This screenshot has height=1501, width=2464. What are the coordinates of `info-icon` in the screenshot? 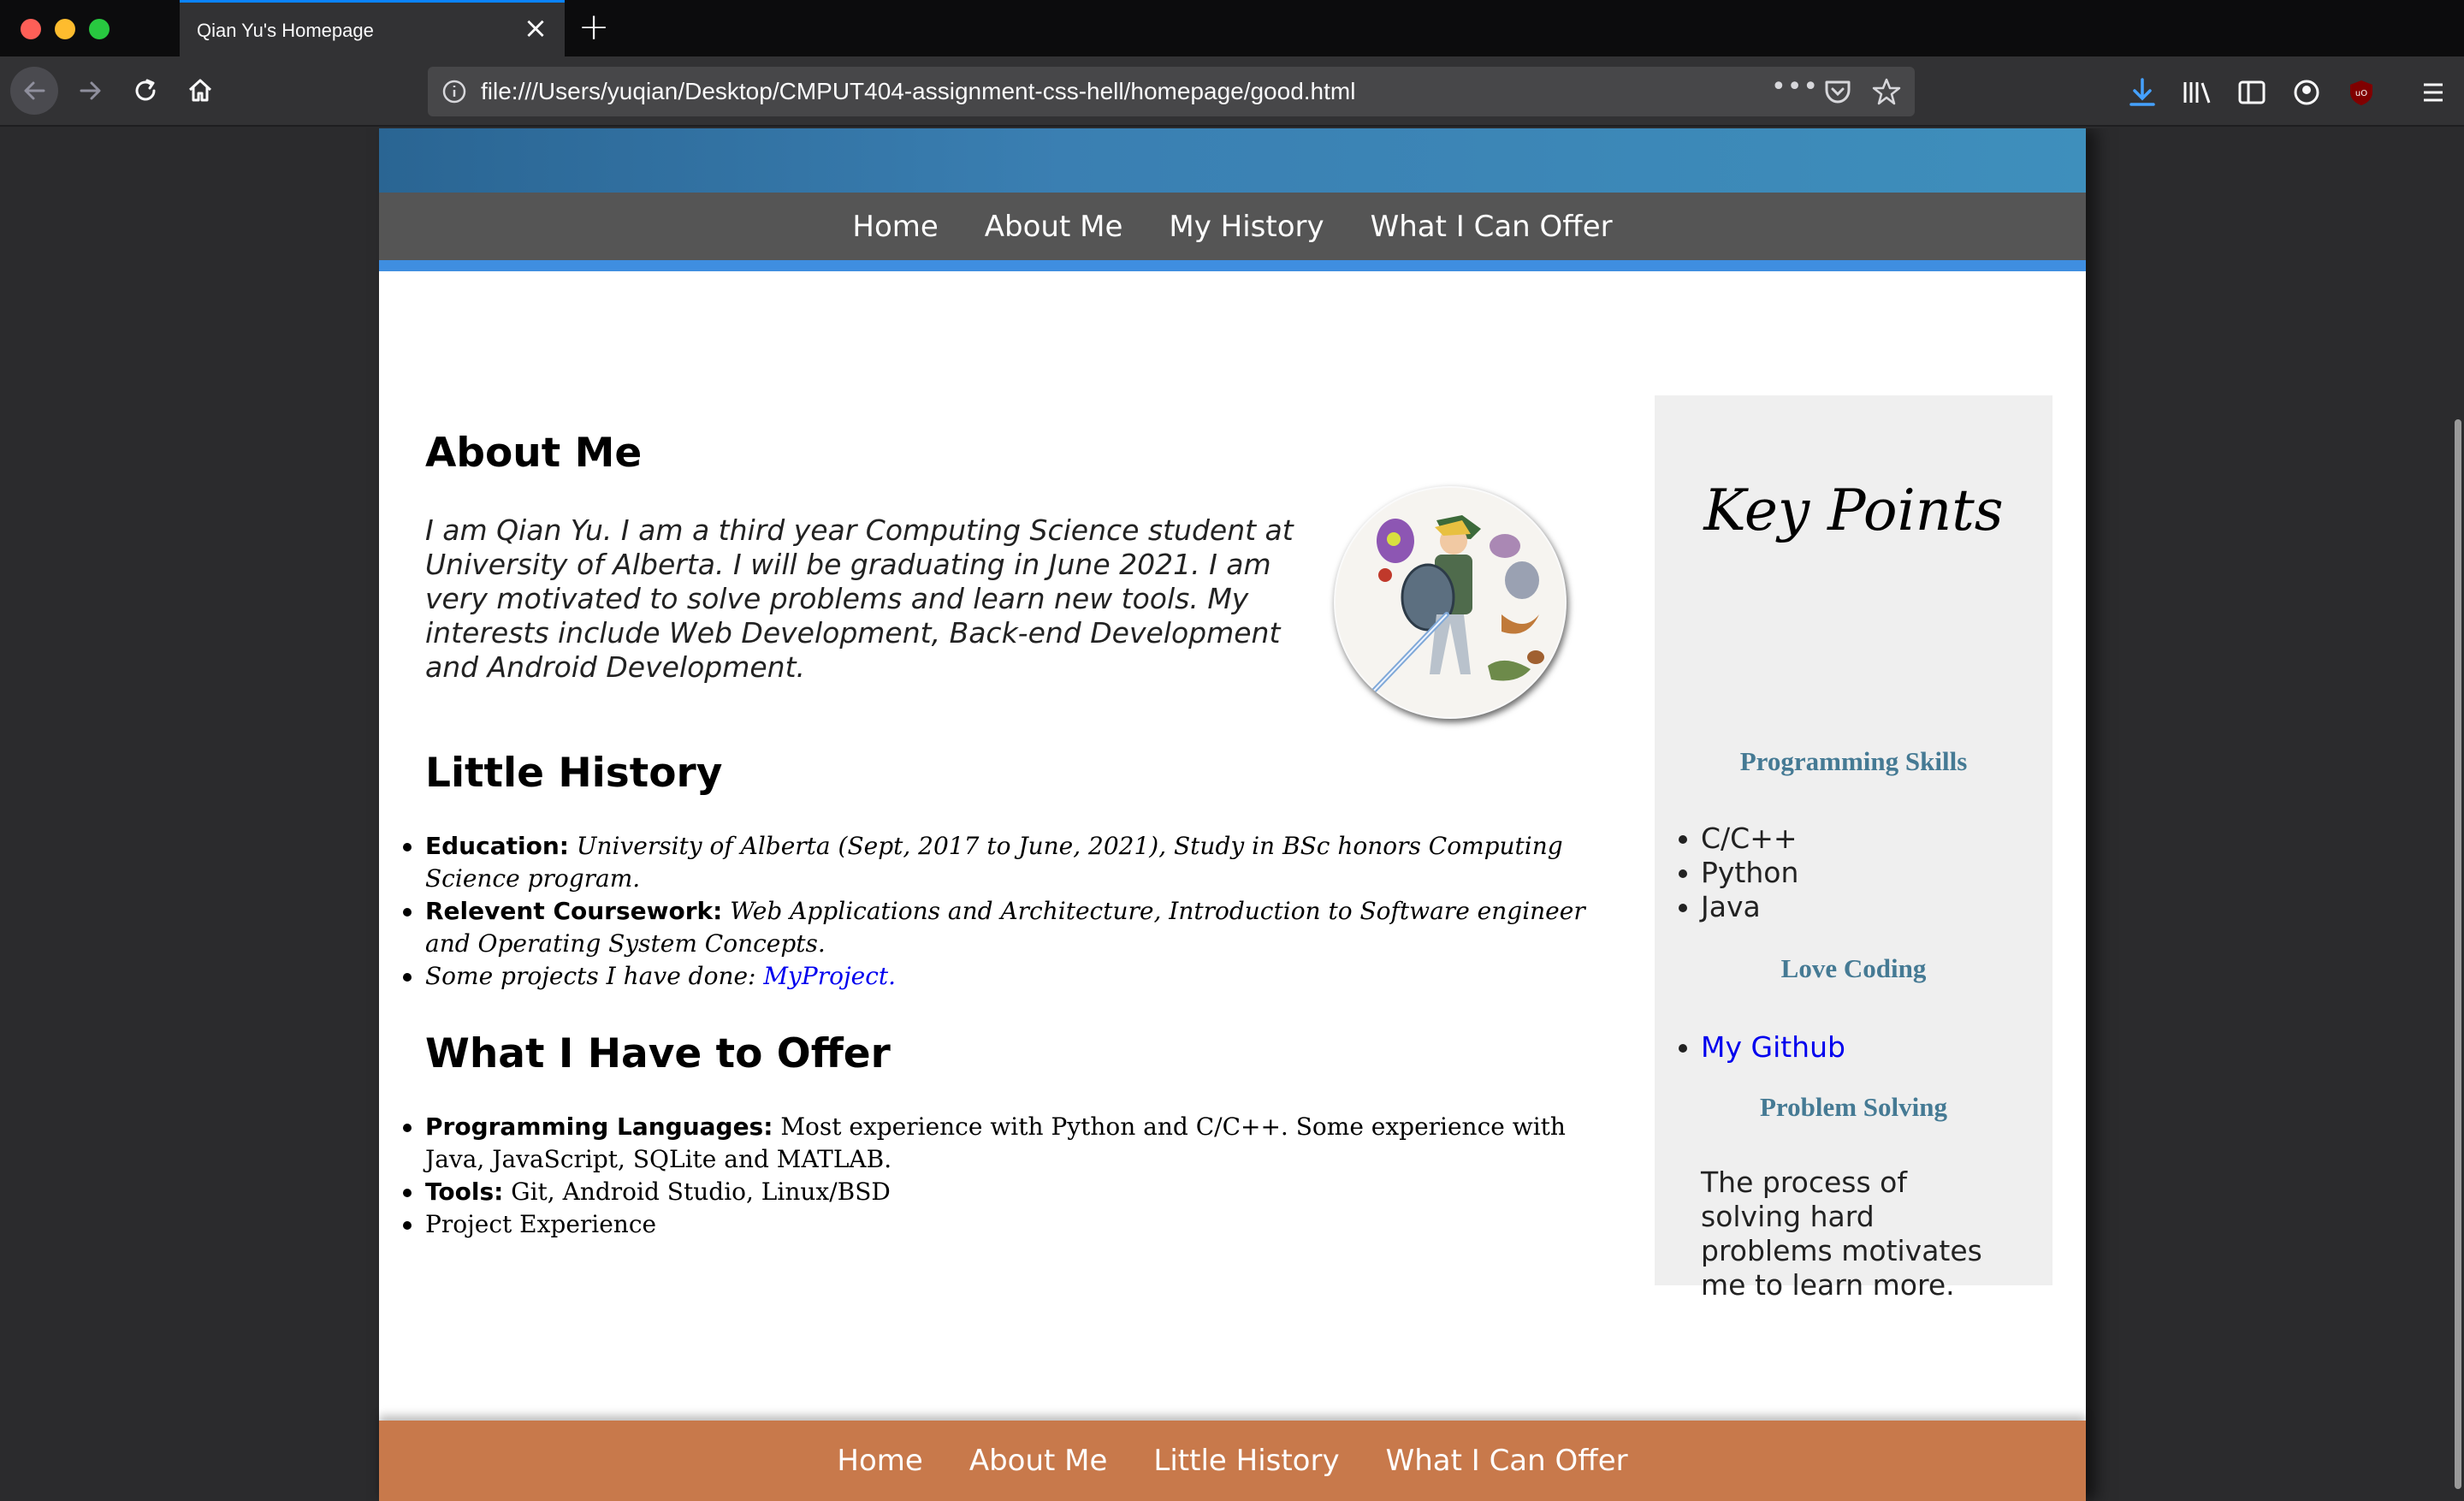 It's located at (454, 91).